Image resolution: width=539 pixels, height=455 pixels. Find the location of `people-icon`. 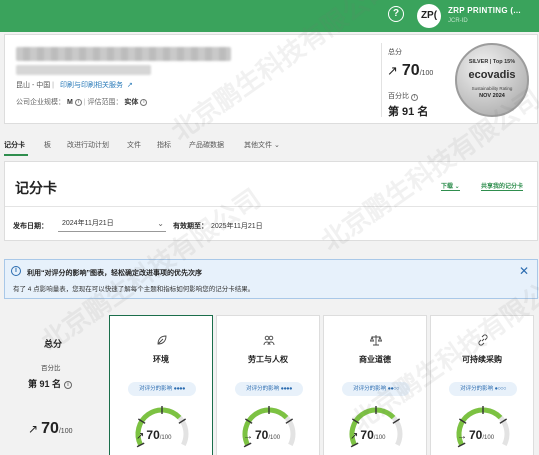

people-icon is located at coordinates (269, 340).